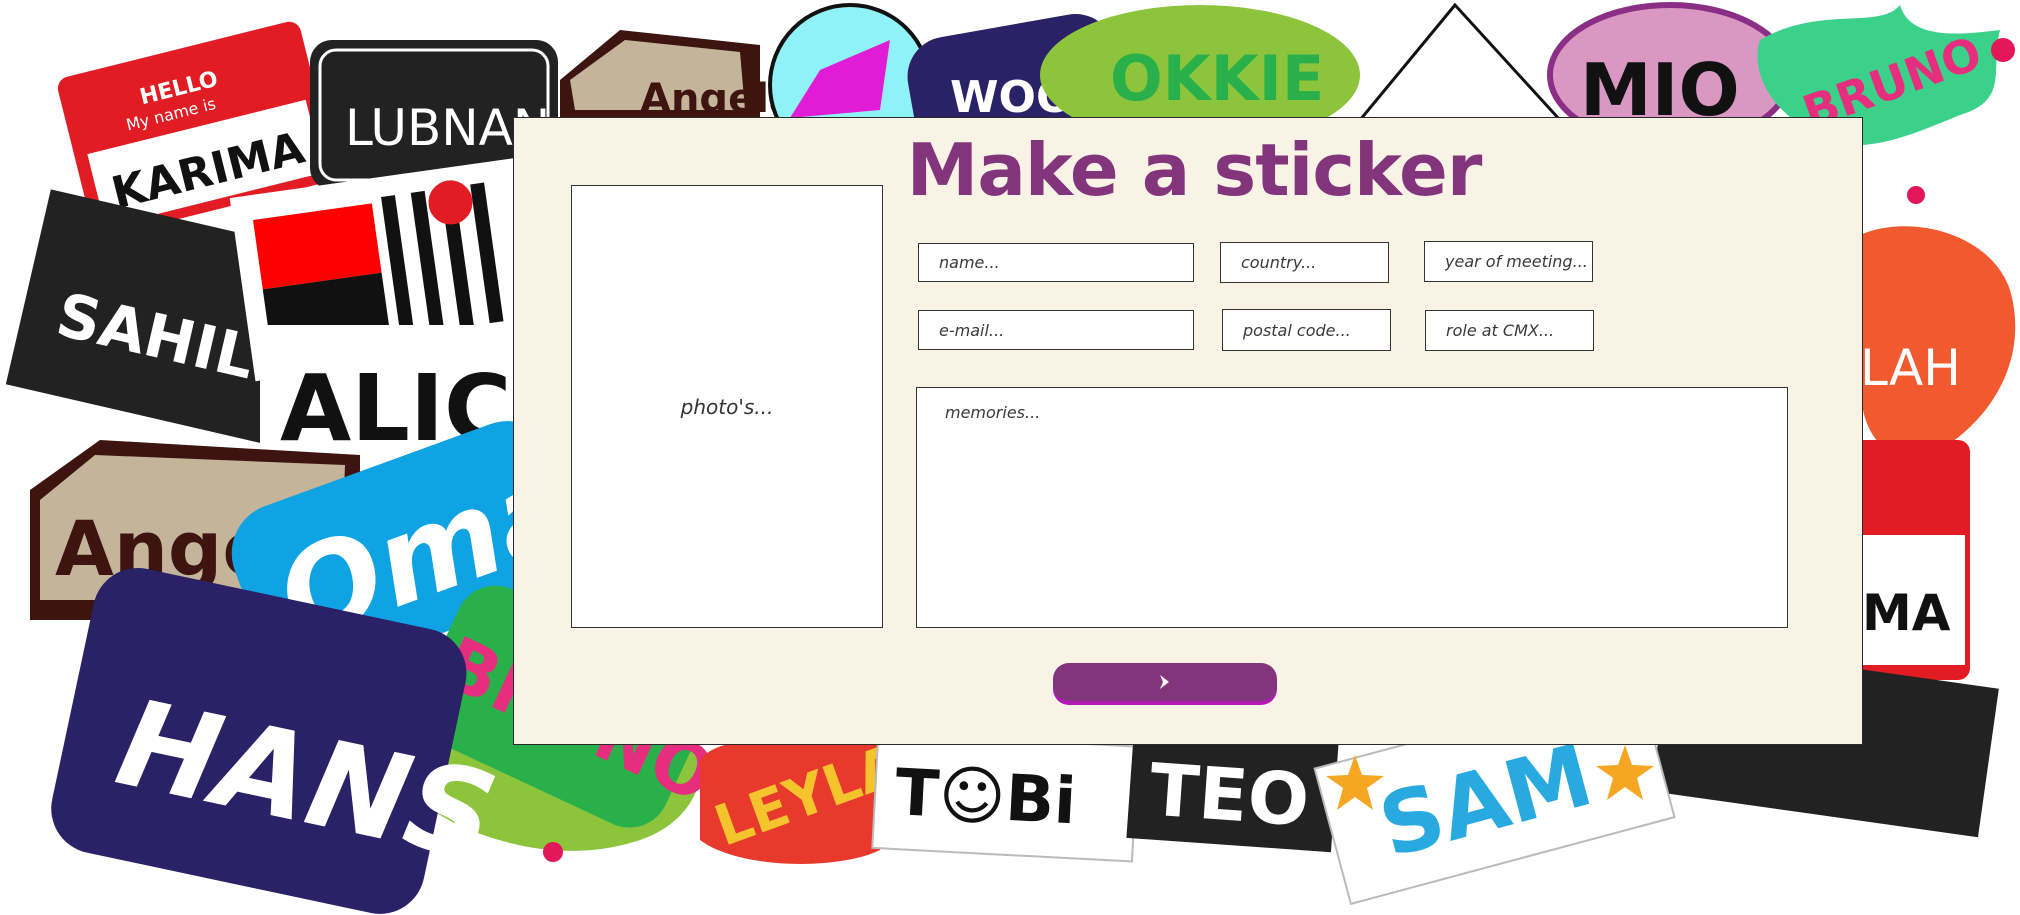 The width and height of the screenshot is (2020, 915). I want to click on country-input, so click(1304, 262).